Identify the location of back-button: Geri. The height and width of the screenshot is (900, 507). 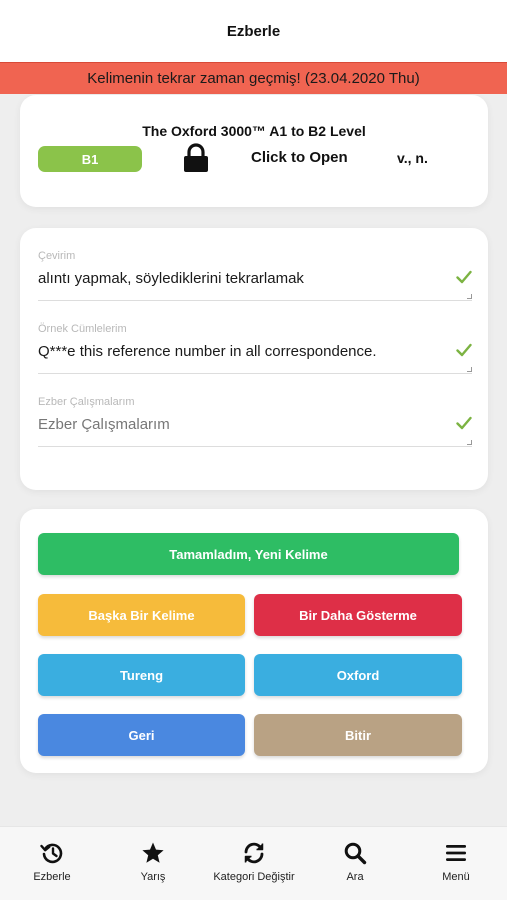
(141, 735).